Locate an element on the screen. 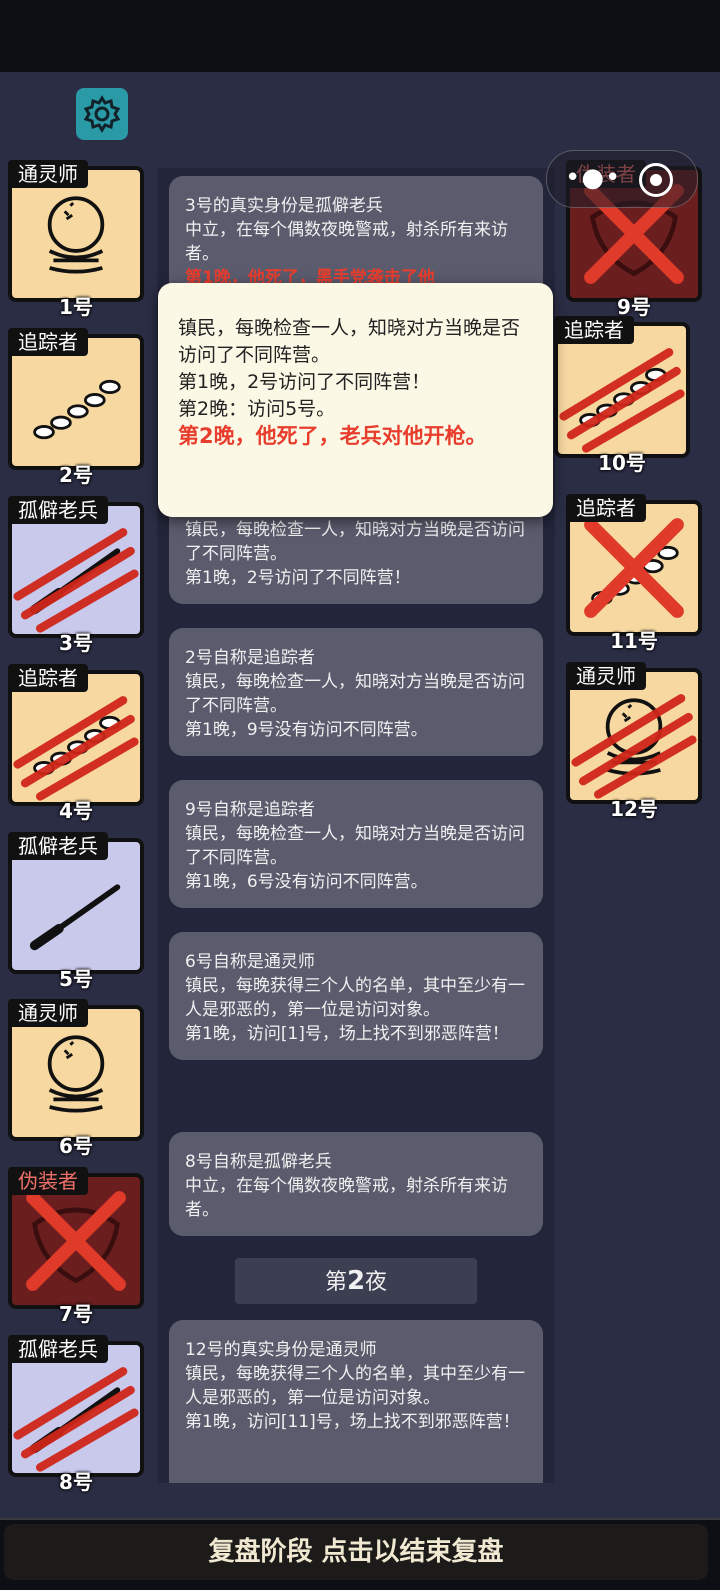 The width and height of the screenshot is (720, 1590). player-number: 5号 is located at coordinates (76, 979).